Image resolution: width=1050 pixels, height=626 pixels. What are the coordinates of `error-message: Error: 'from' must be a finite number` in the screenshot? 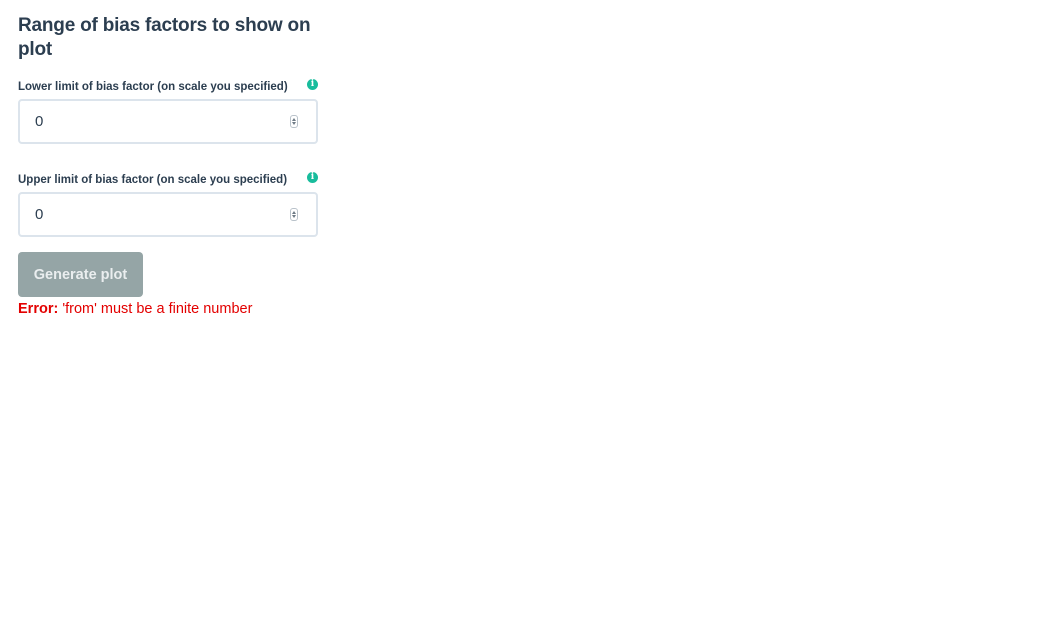 It's located at (173, 309).